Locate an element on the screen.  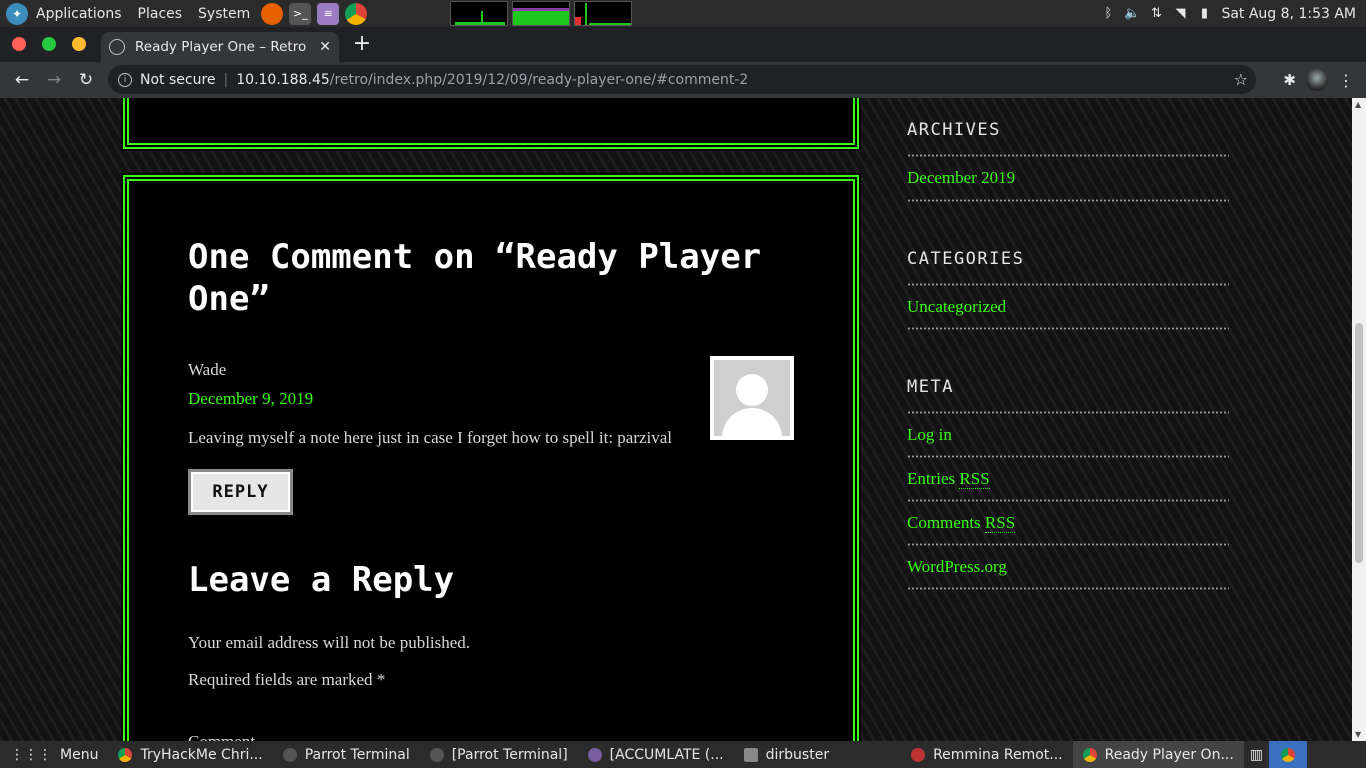
taskbar-item-dirbuster: dirbuster is located at coordinates (786, 754).